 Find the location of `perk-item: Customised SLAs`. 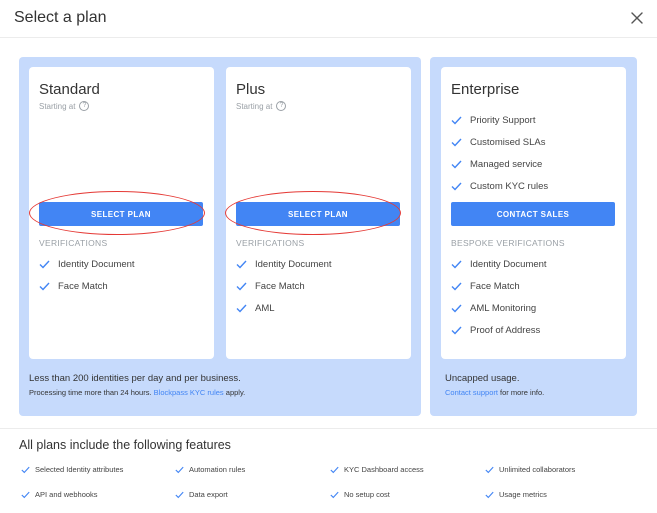

perk-item: Customised SLAs is located at coordinates (498, 142).